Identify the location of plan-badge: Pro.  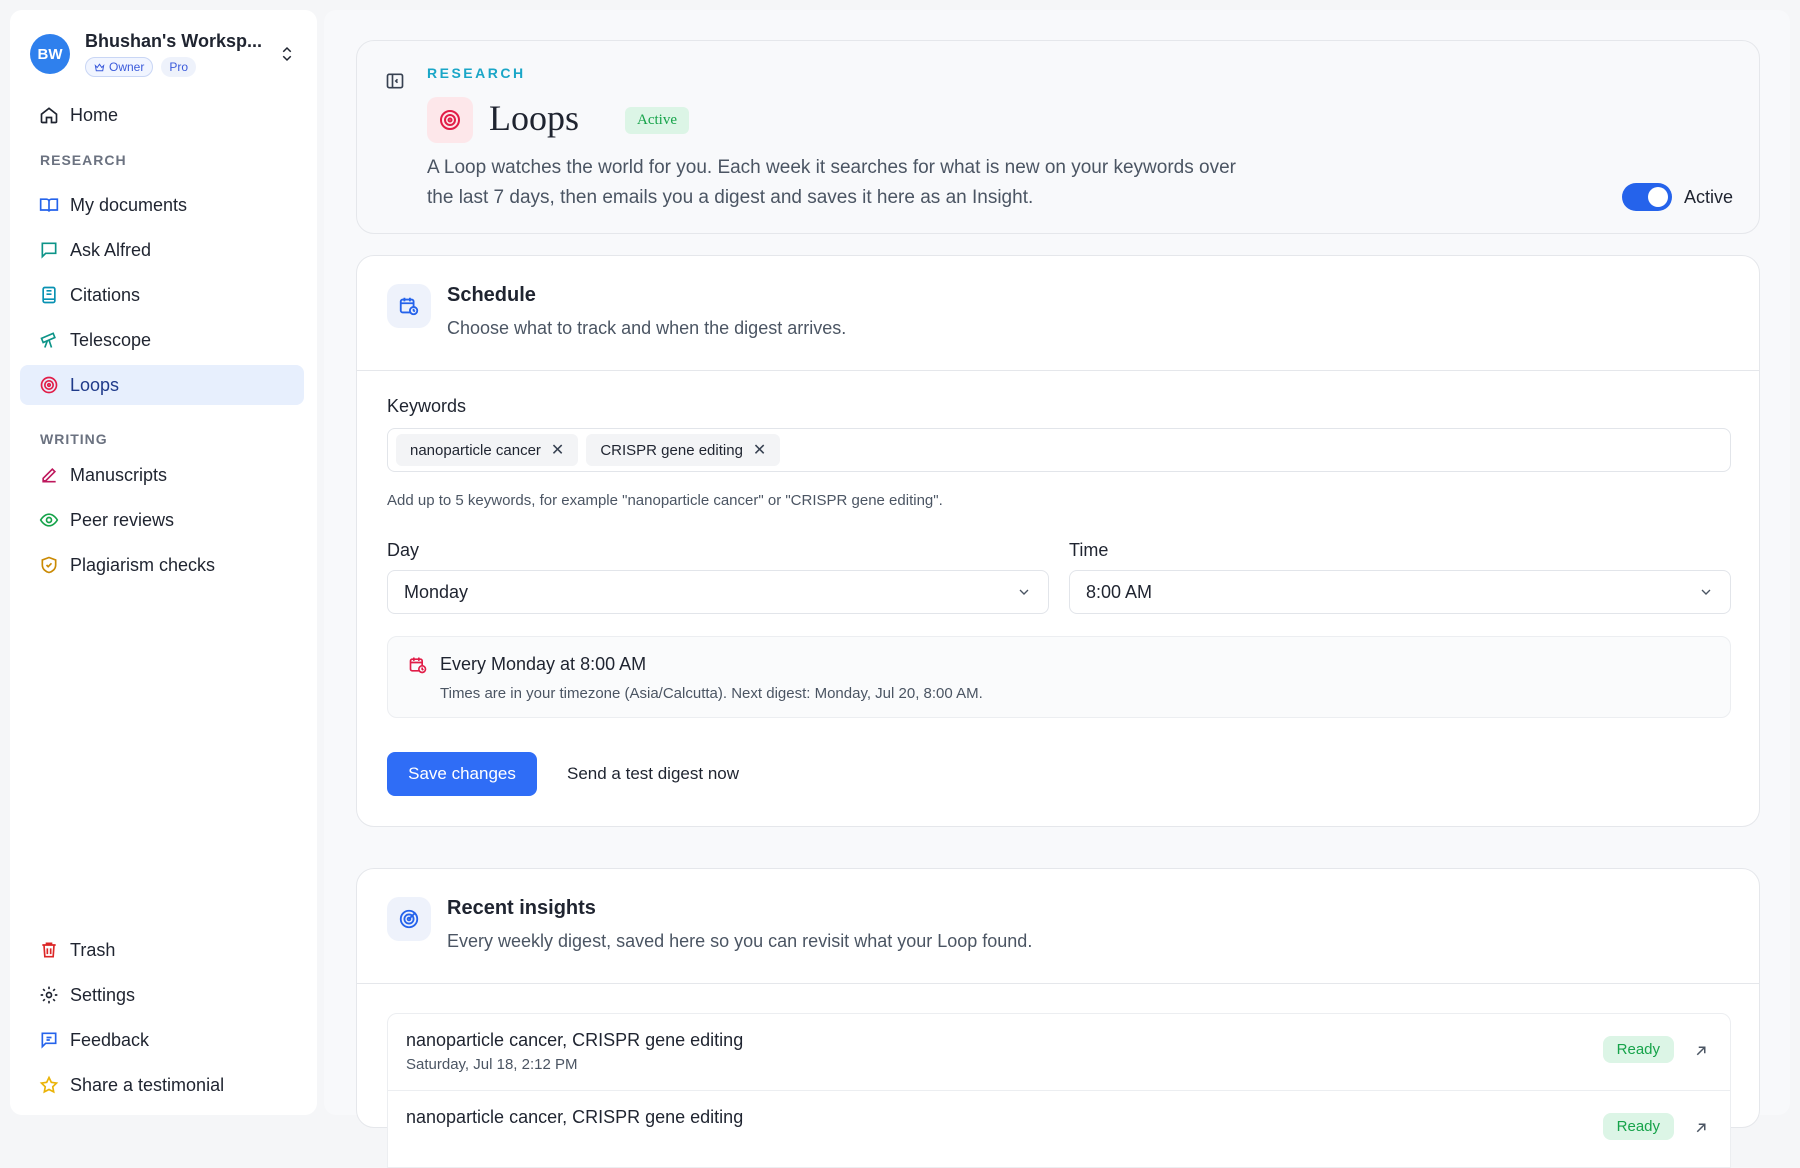
(179, 67).